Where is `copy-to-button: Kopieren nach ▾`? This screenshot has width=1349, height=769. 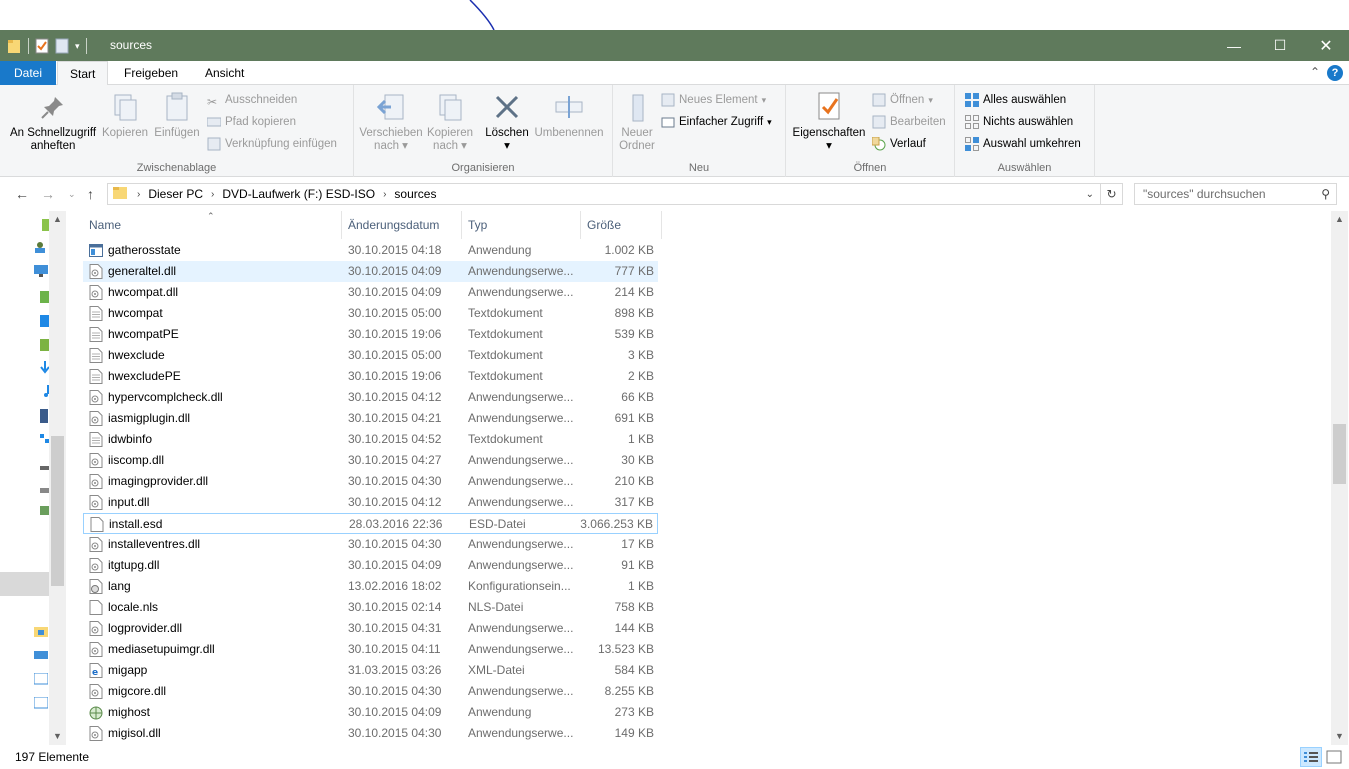
copy-to-button: Kopieren nach ▾ is located at coordinates (450, 122).